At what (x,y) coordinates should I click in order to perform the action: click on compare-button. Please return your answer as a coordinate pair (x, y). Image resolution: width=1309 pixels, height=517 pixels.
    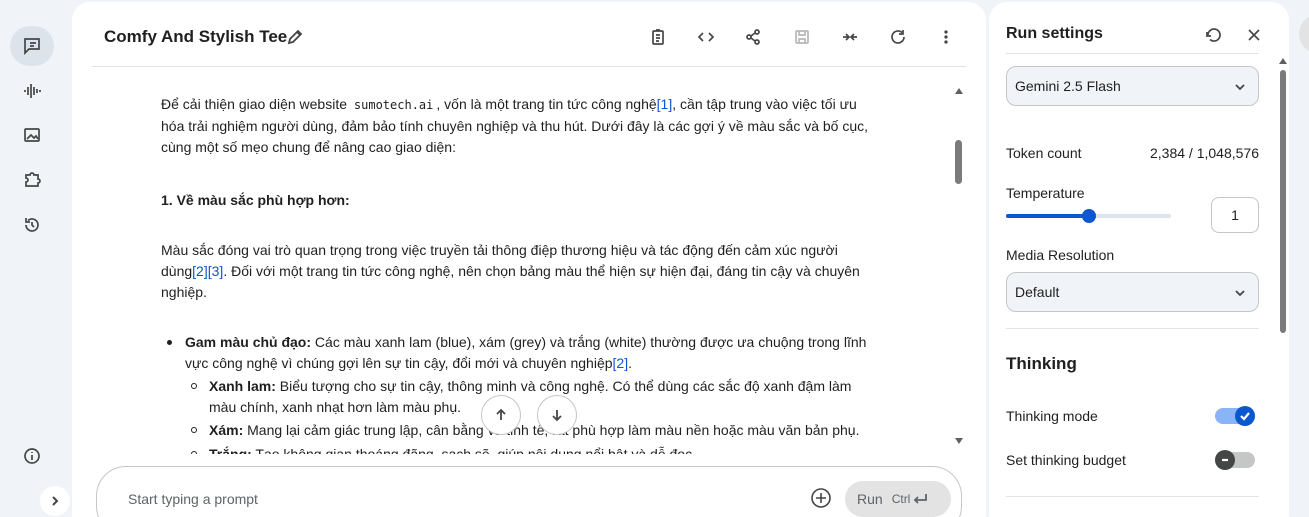
    Looking at the image, I should click on (658, 37).